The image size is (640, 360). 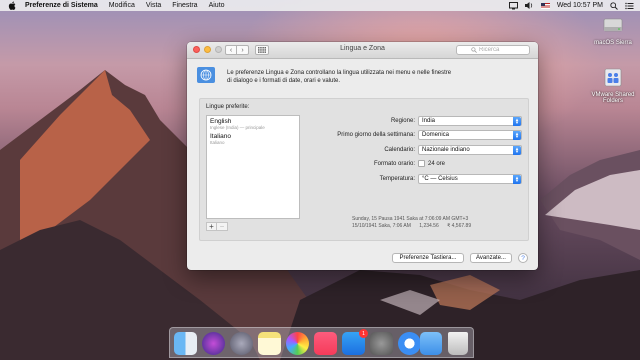 I want to click on 24h-label: 24 ore, so click(x=437, y=163).